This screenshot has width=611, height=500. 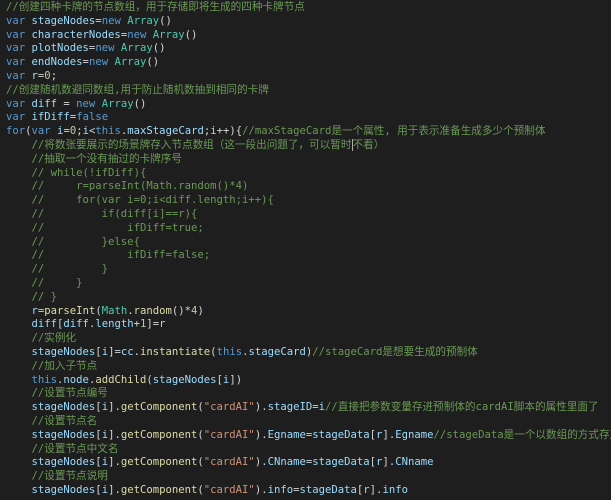 I want to click on keyword-token: for, so click(x=16, y=131).